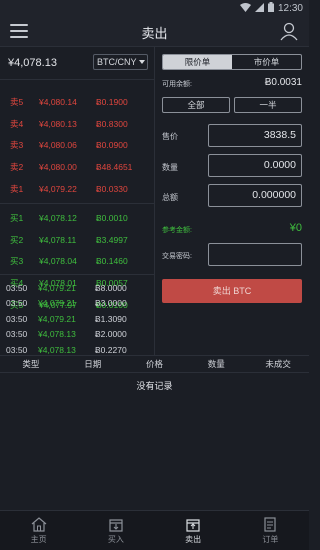 The image size is (320, 550). I want to click on amount-presets: 全部 一半, so click(232, 105).